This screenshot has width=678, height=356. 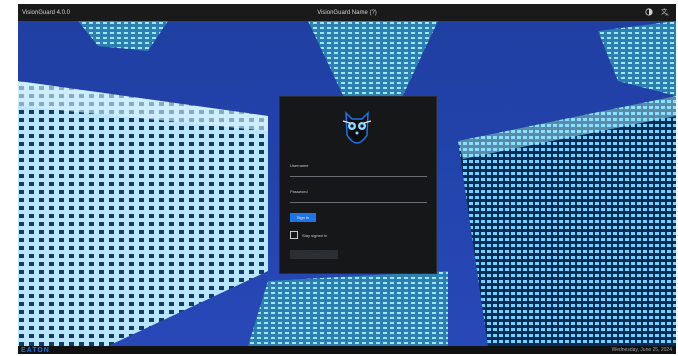 I want to click on footer-date: Wednesday, June 25, 2024, so click(x=641, y=350).